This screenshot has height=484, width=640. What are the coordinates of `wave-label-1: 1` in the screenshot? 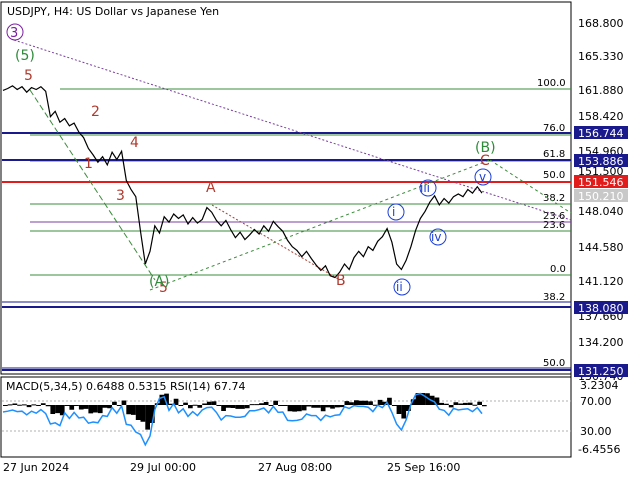 It's located at (88, 164).